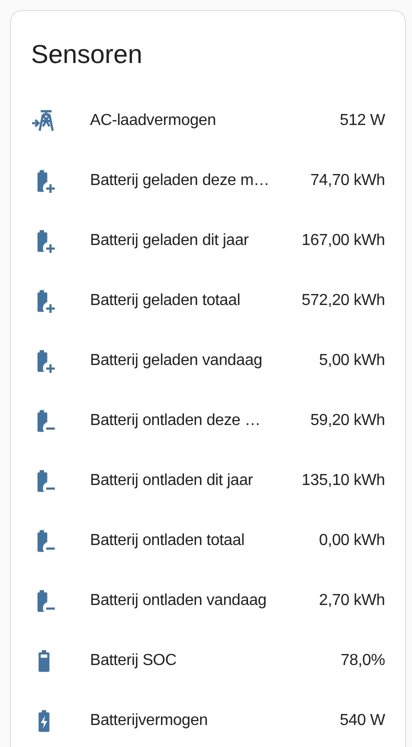 Image resolution: width=412 pixels, height=747 pixels. I want to click on sensor-value: 572,20 kWh, so click(343, 301).